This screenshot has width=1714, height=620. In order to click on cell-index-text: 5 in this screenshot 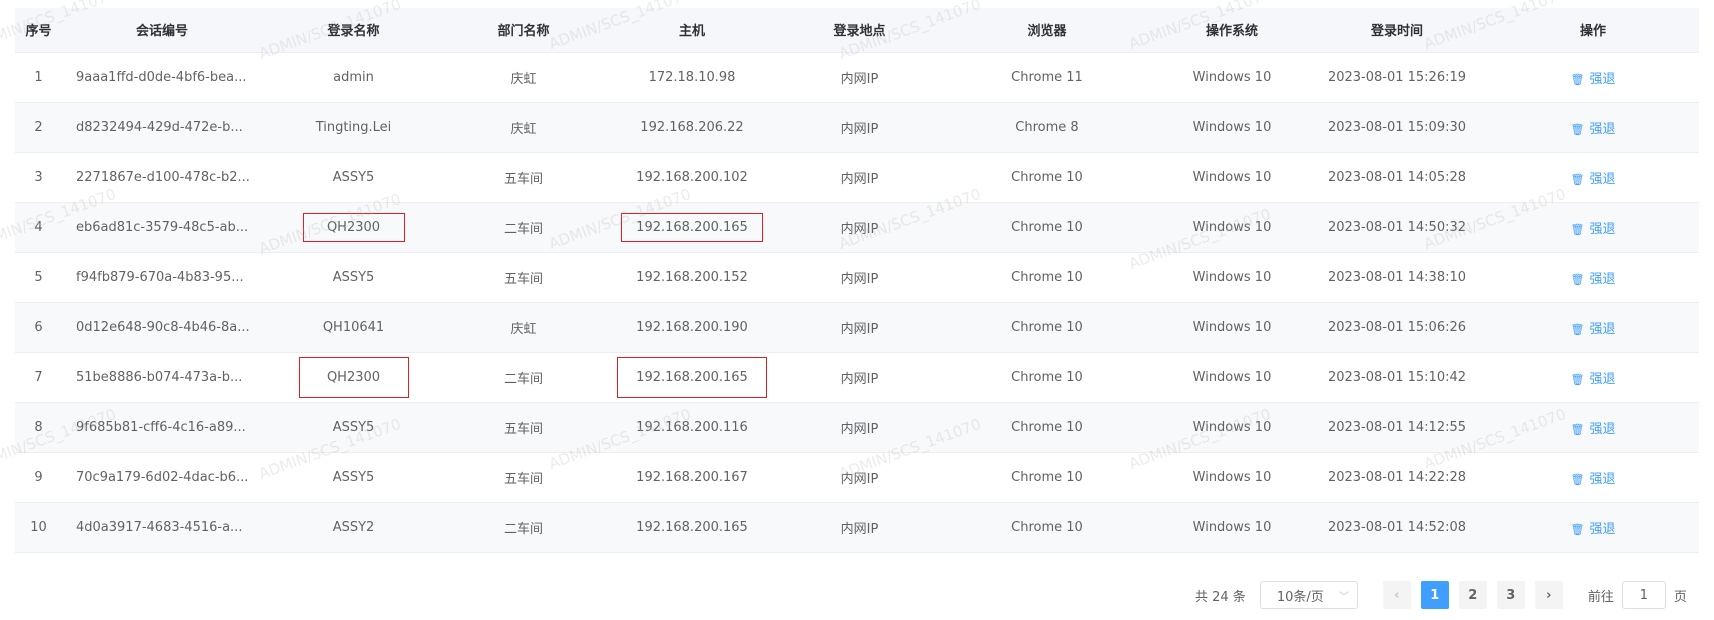, I will do `click(38, 277)`.